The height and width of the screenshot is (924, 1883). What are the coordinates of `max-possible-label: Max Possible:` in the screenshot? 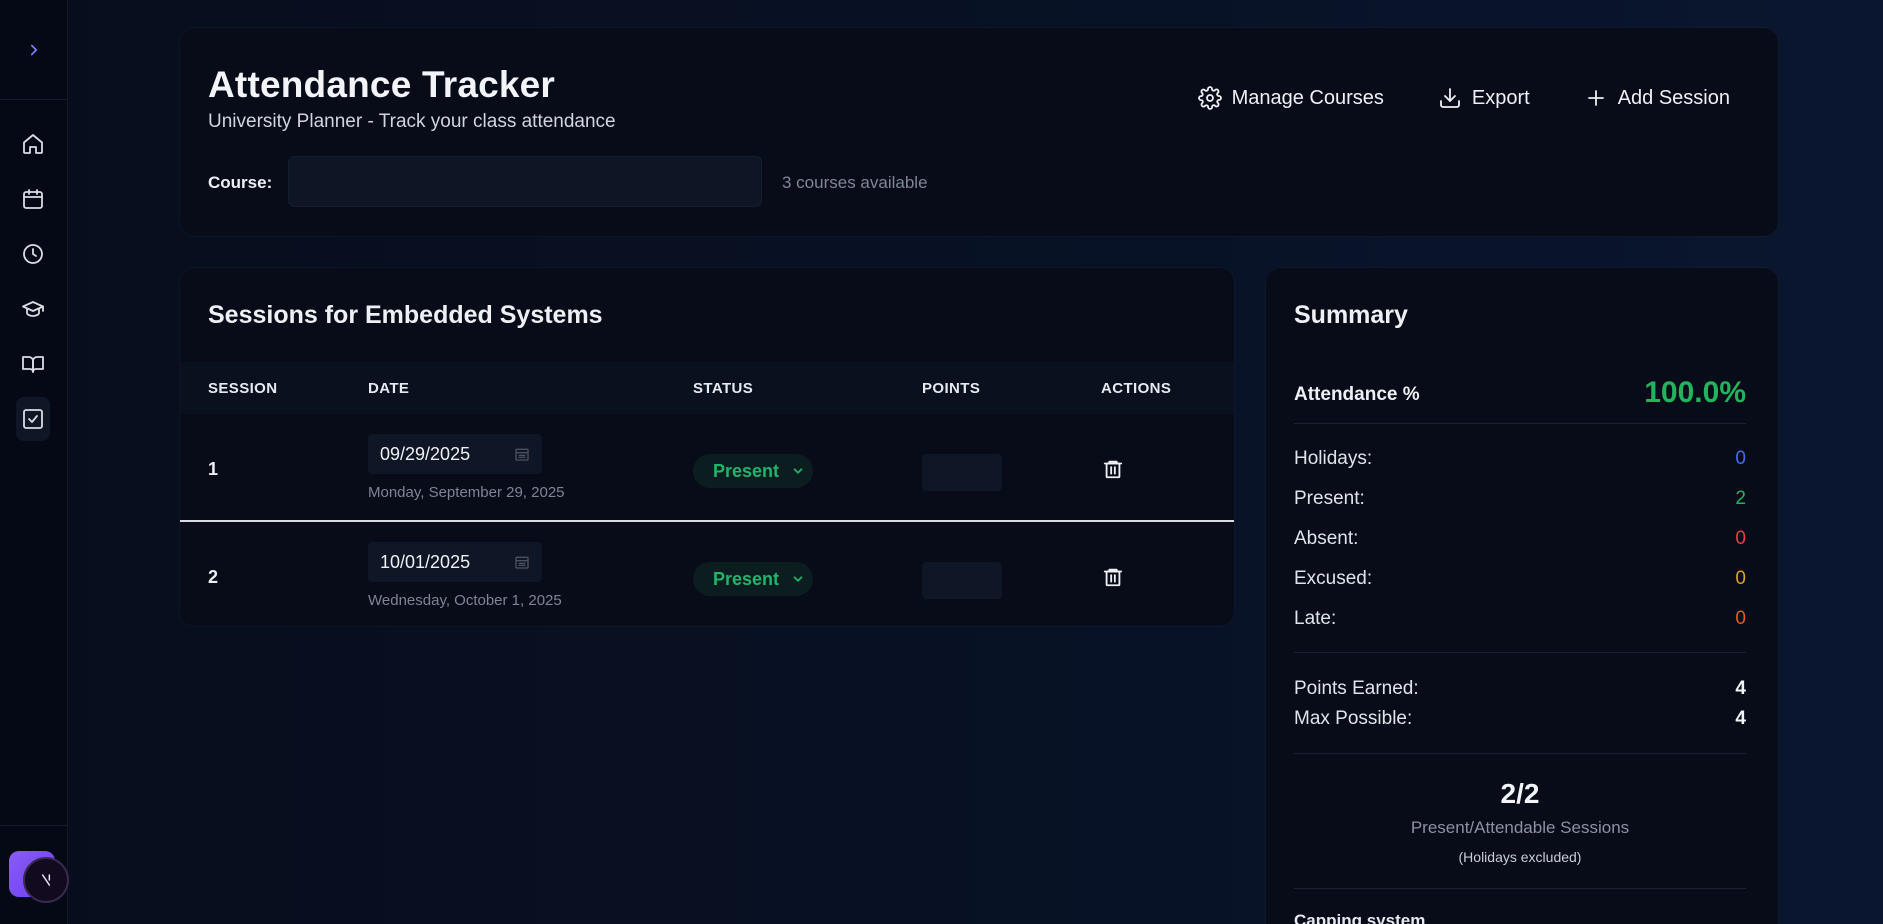 It's located at (1353, 718).